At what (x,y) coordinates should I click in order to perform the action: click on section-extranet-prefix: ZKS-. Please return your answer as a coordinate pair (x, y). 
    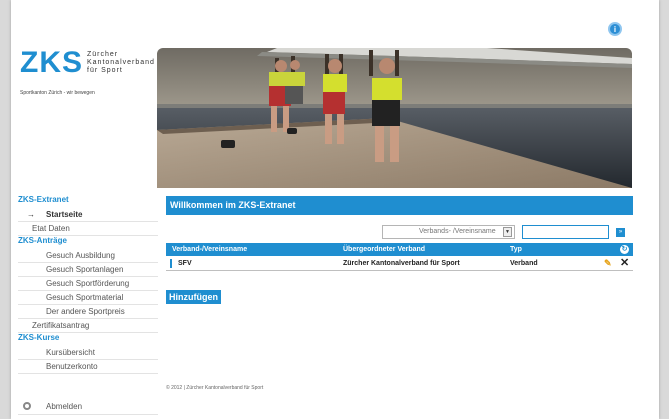
    Looking at the image, I should click on (27, 199).